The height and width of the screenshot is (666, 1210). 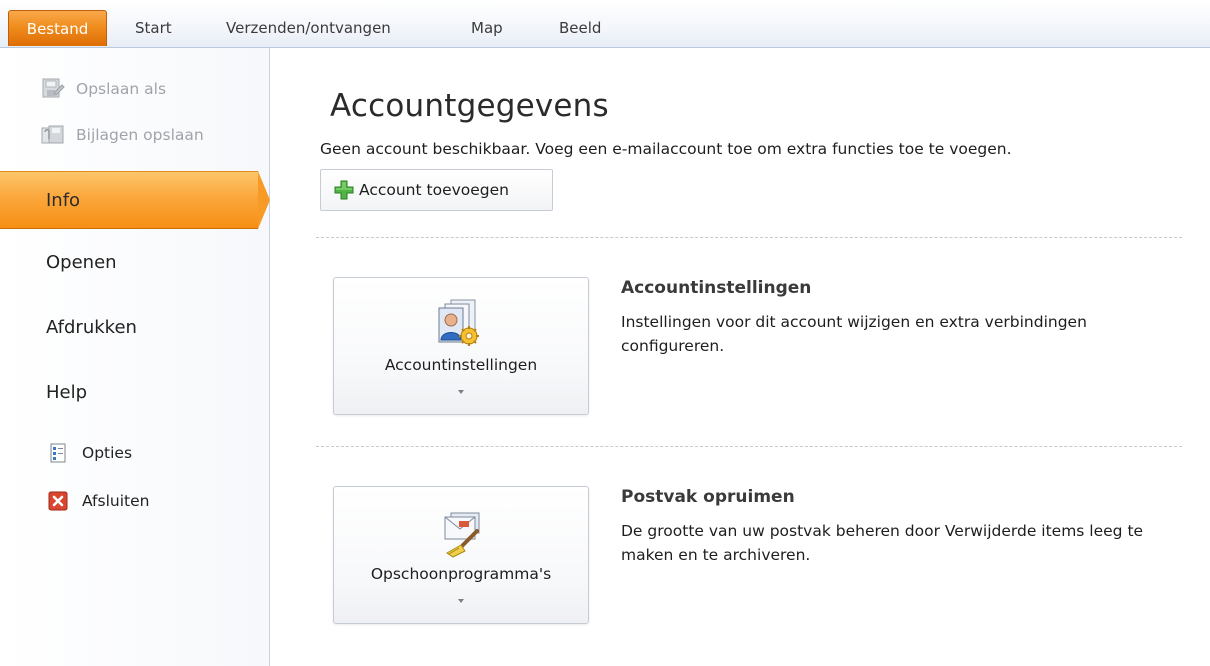 What do you see at coordinates (153, 28) in the screenshot?
I see `tab-start: Start` at bounding box center [153, 28].